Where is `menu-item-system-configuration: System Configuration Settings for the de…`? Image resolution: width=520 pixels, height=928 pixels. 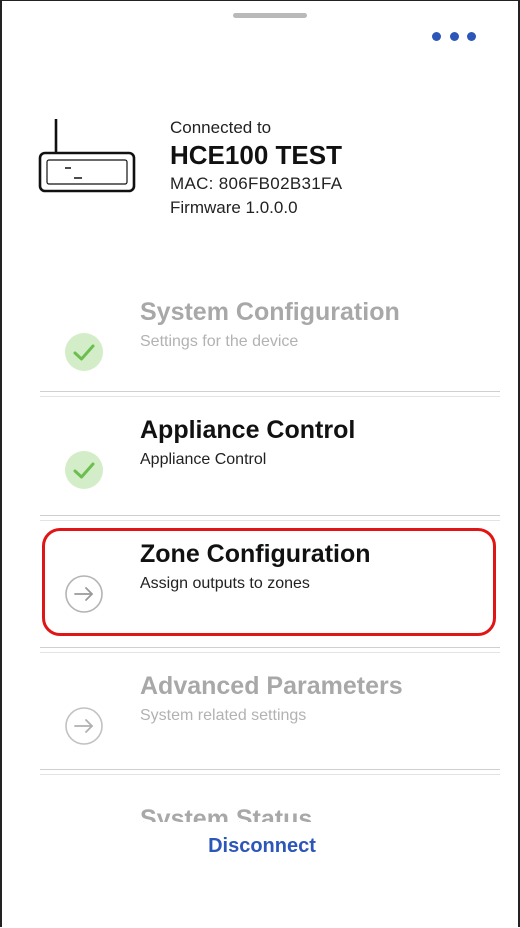
menu-item-system-configuration: System Configuration Settings for the de… is located at coordinates (270, 337).